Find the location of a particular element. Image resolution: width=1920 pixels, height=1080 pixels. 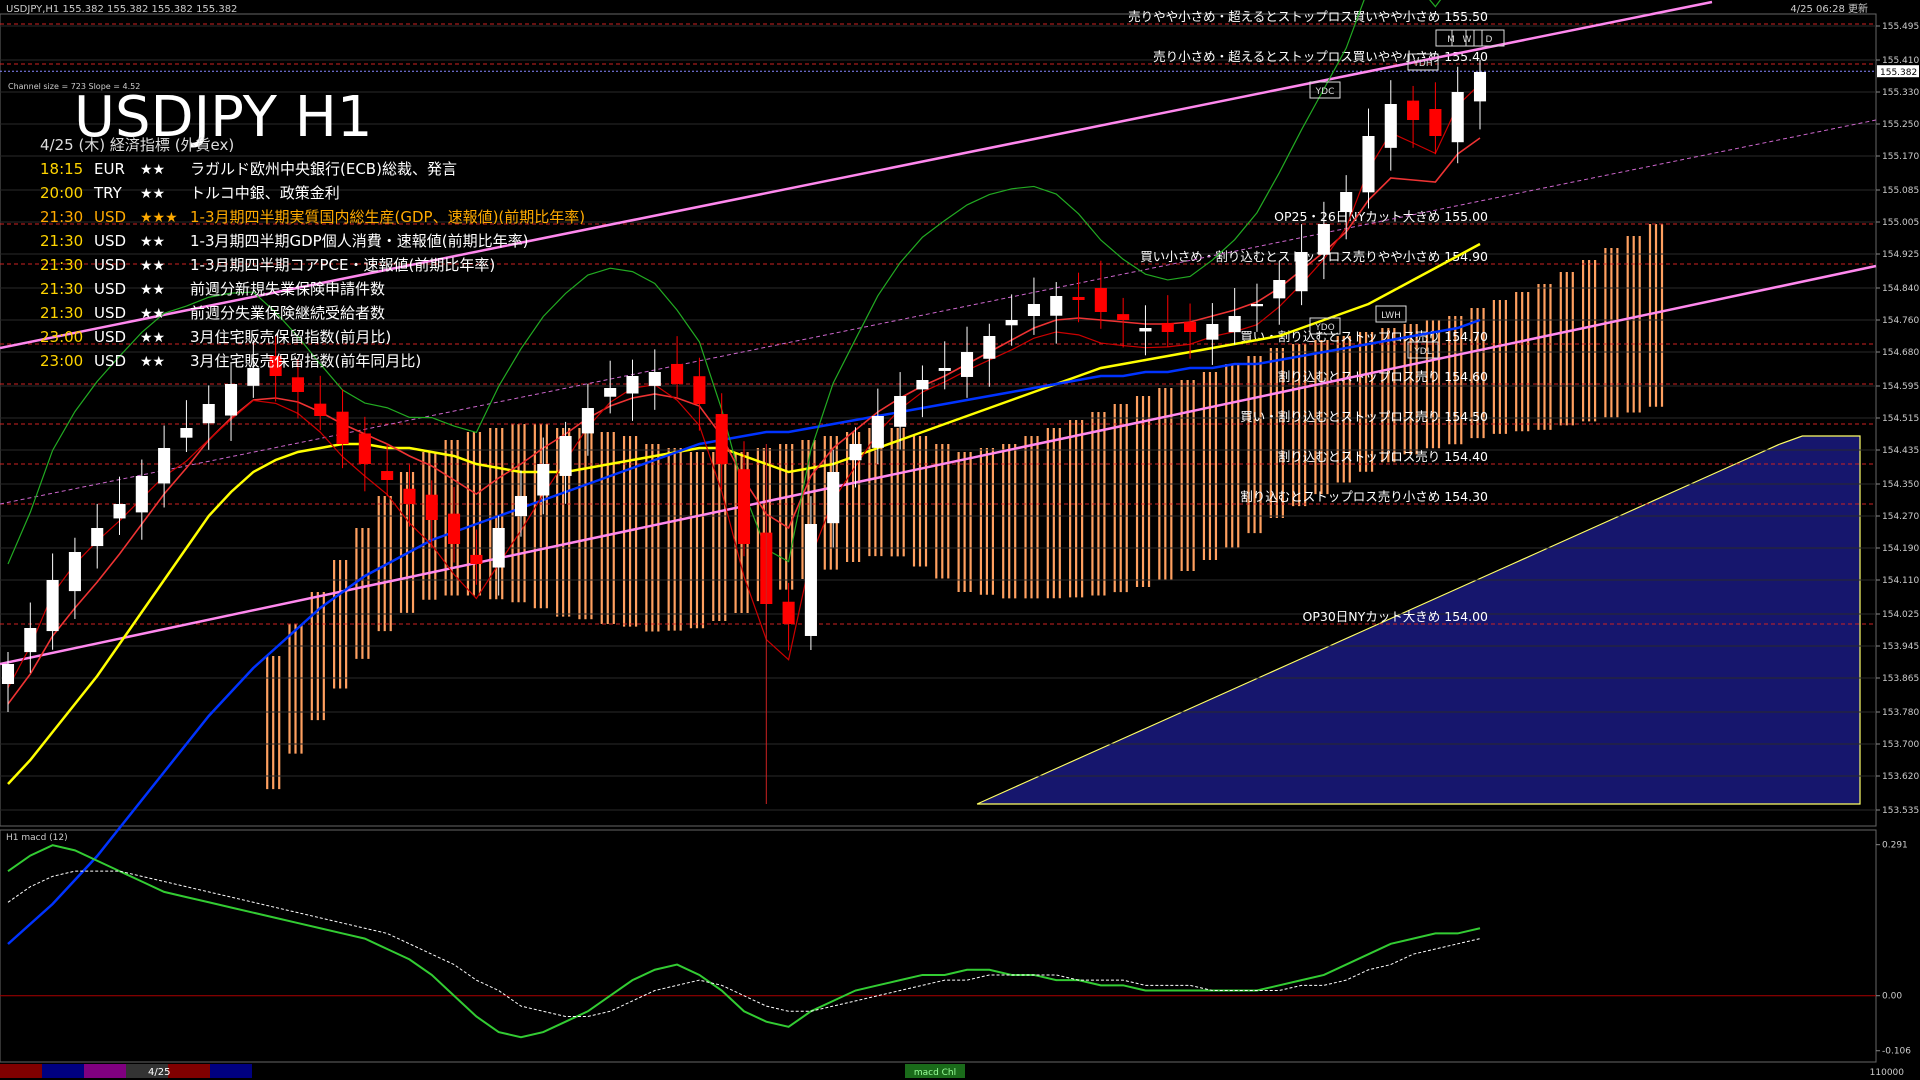

macd-tick-label: 0.291 is located at coordinates (1895, 846).